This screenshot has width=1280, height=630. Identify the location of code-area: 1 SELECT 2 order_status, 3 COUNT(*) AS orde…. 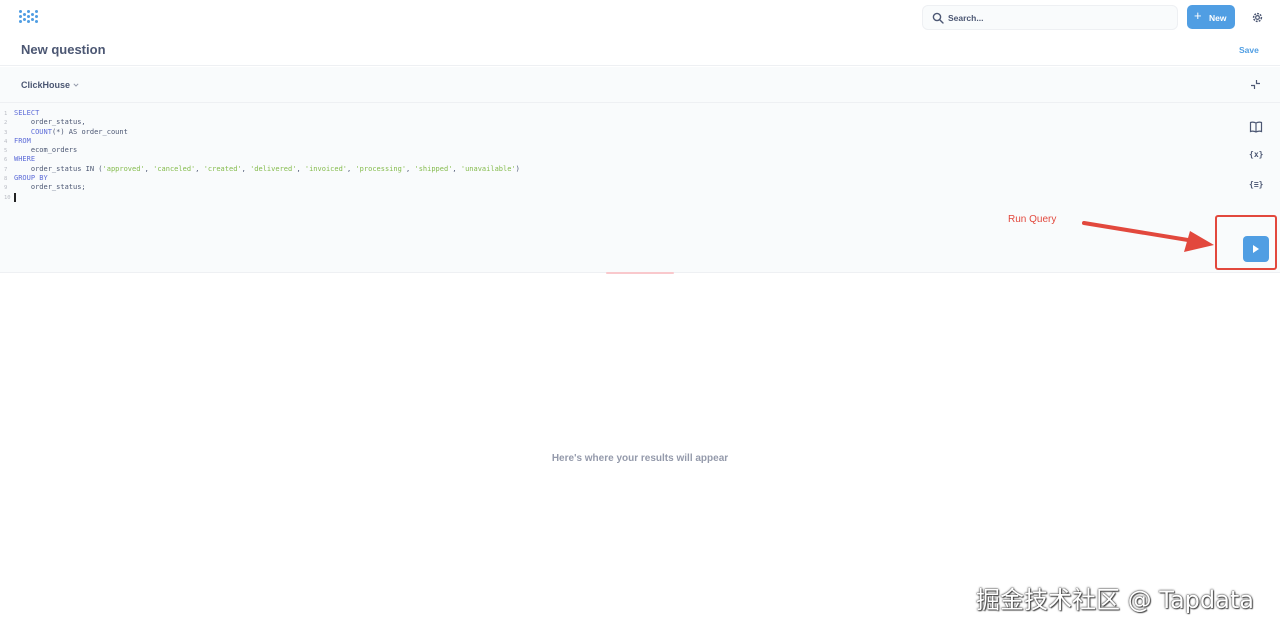
(260, 155).